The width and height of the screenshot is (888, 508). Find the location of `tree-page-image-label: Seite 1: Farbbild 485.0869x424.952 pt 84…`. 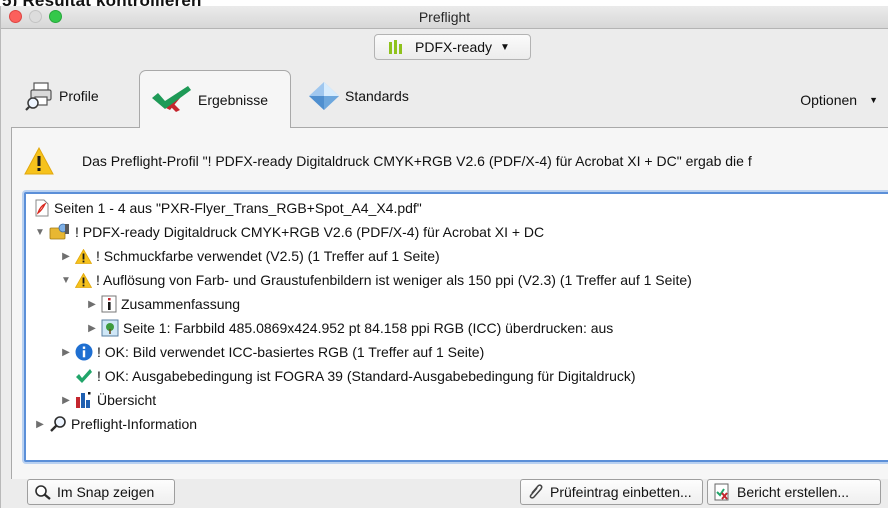

tree-page-image-label: Seite 1: Farbbild 485.0869x424.952 pt 84… is located at coordinates (368, 328).